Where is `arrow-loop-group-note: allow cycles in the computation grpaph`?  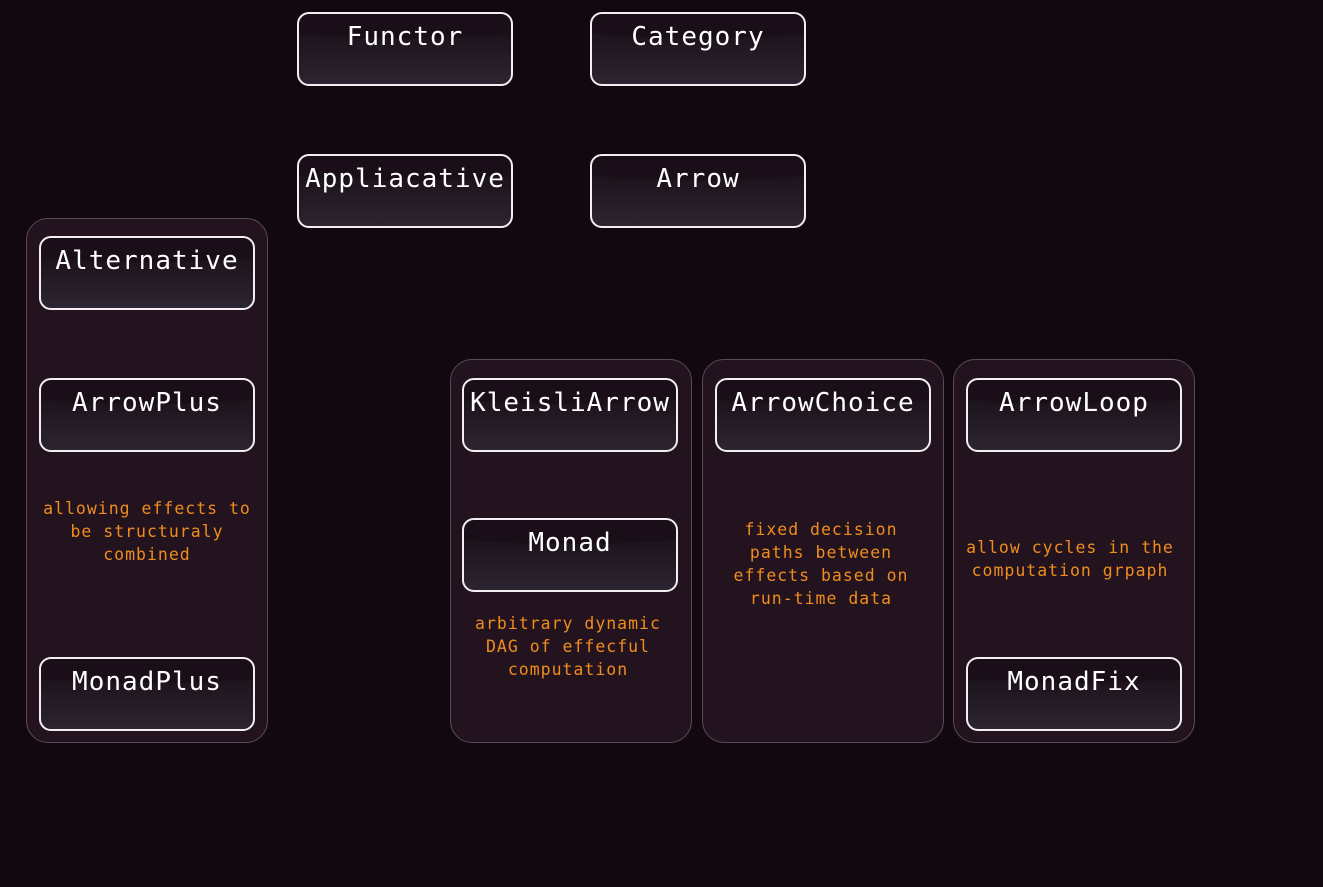 arrow-loop-group-note: allow cycles in the computation grpaph is located at coordinates (1070, 559).